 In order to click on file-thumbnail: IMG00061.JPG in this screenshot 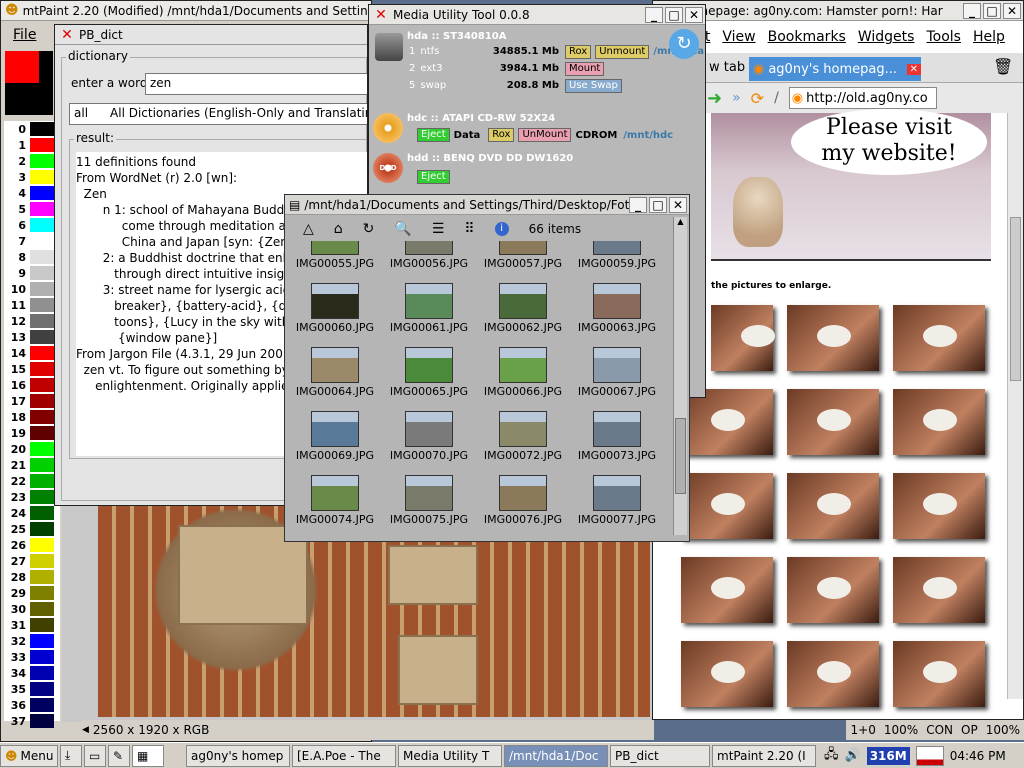, I will do `click(429, 308)`.